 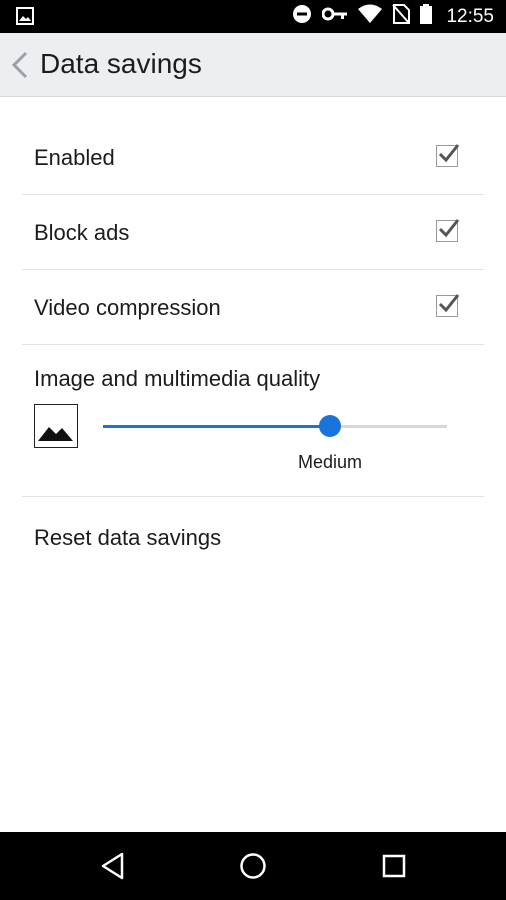 What do you see at coordinates (82, 232) in the screenshot?
I see `setting-label: Block ads` at bounding box center [82, 232].